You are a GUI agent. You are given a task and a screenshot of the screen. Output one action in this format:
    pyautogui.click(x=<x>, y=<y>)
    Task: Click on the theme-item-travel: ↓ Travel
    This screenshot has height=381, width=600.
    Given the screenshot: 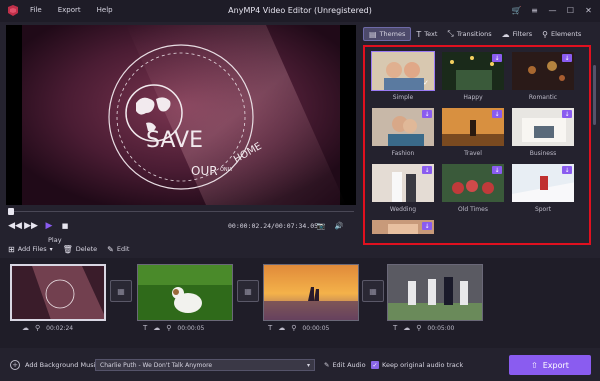 What is the action you would take?
    pyautogui.click(x=473, y=133)
    